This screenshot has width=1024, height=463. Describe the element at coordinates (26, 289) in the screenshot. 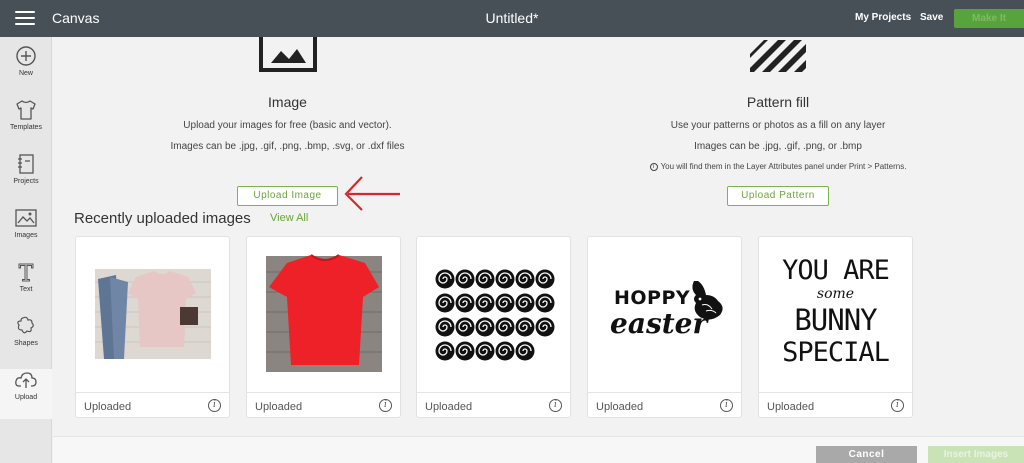

I see `sidebar-label-text: Text` at that location.